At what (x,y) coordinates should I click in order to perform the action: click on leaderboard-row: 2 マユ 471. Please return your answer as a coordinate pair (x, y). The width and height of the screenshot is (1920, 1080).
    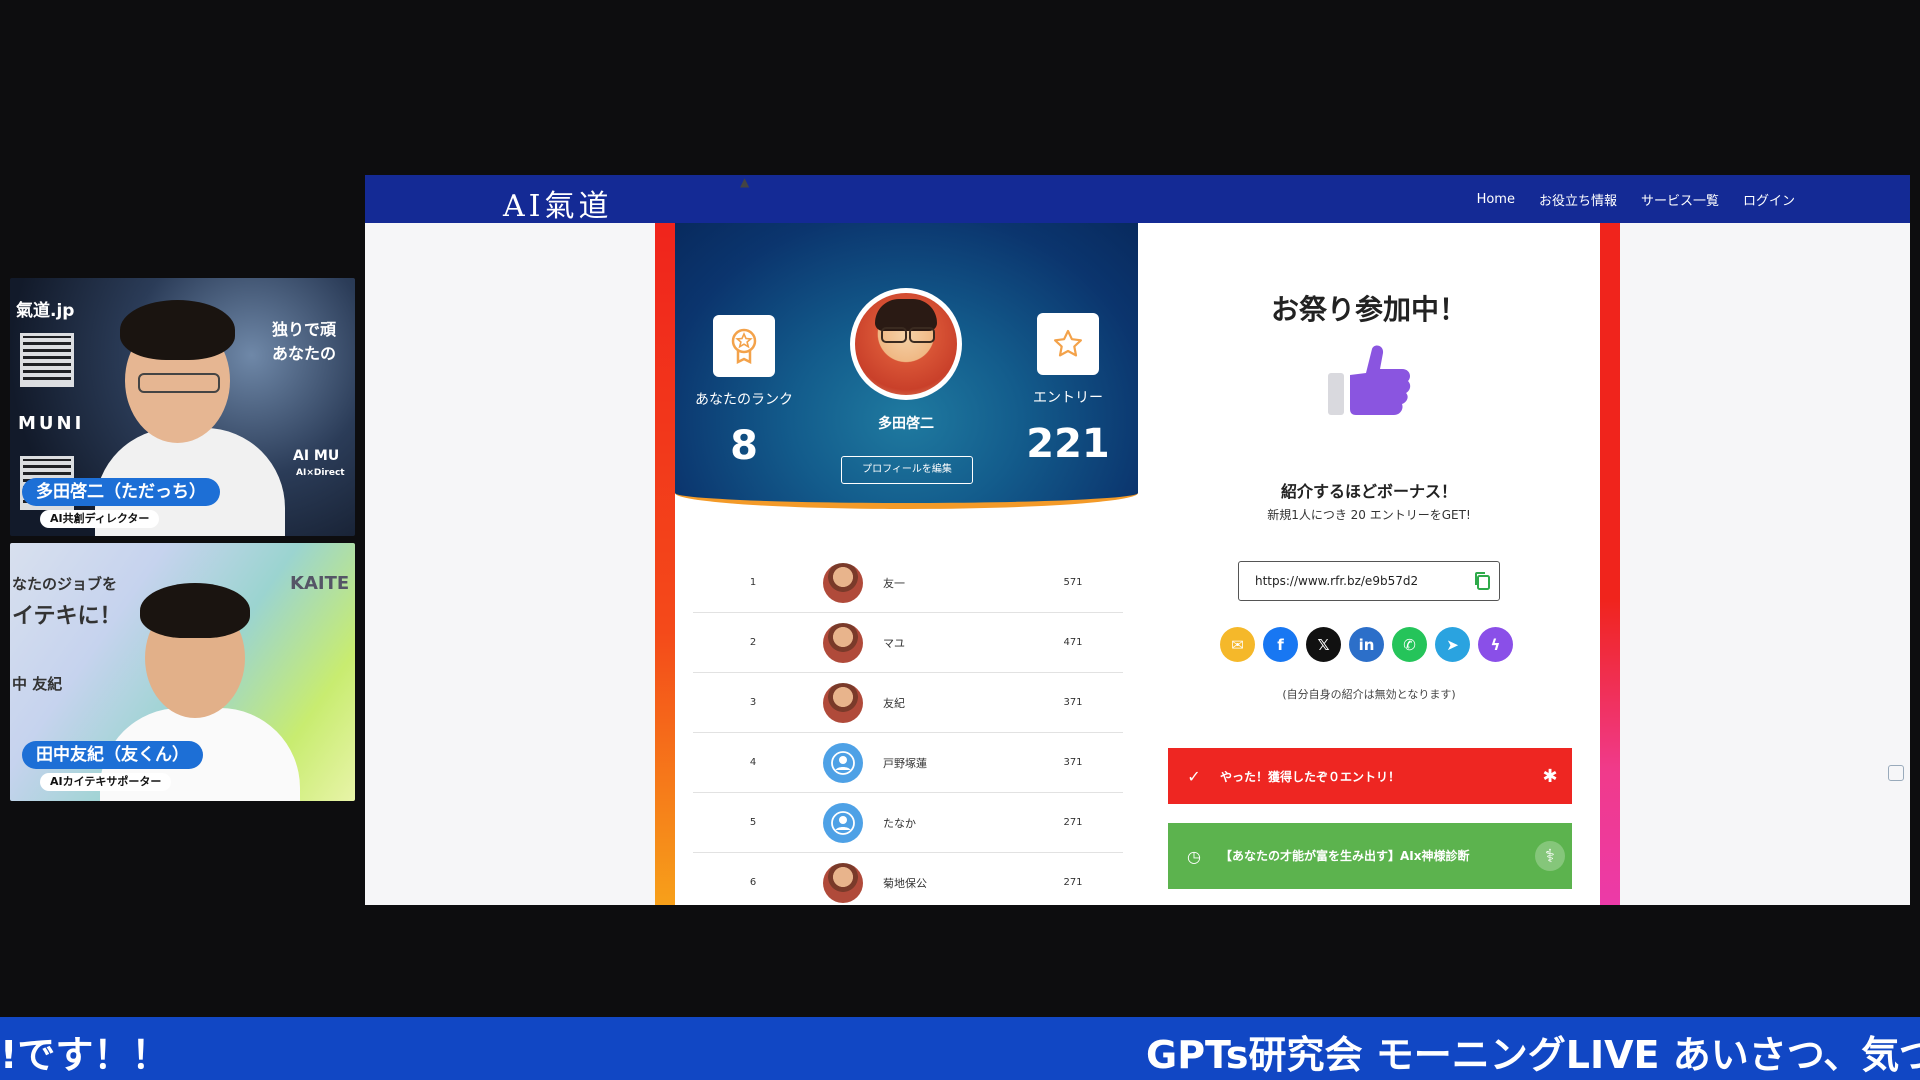
    Looking at the image, I should click on (908, 643).